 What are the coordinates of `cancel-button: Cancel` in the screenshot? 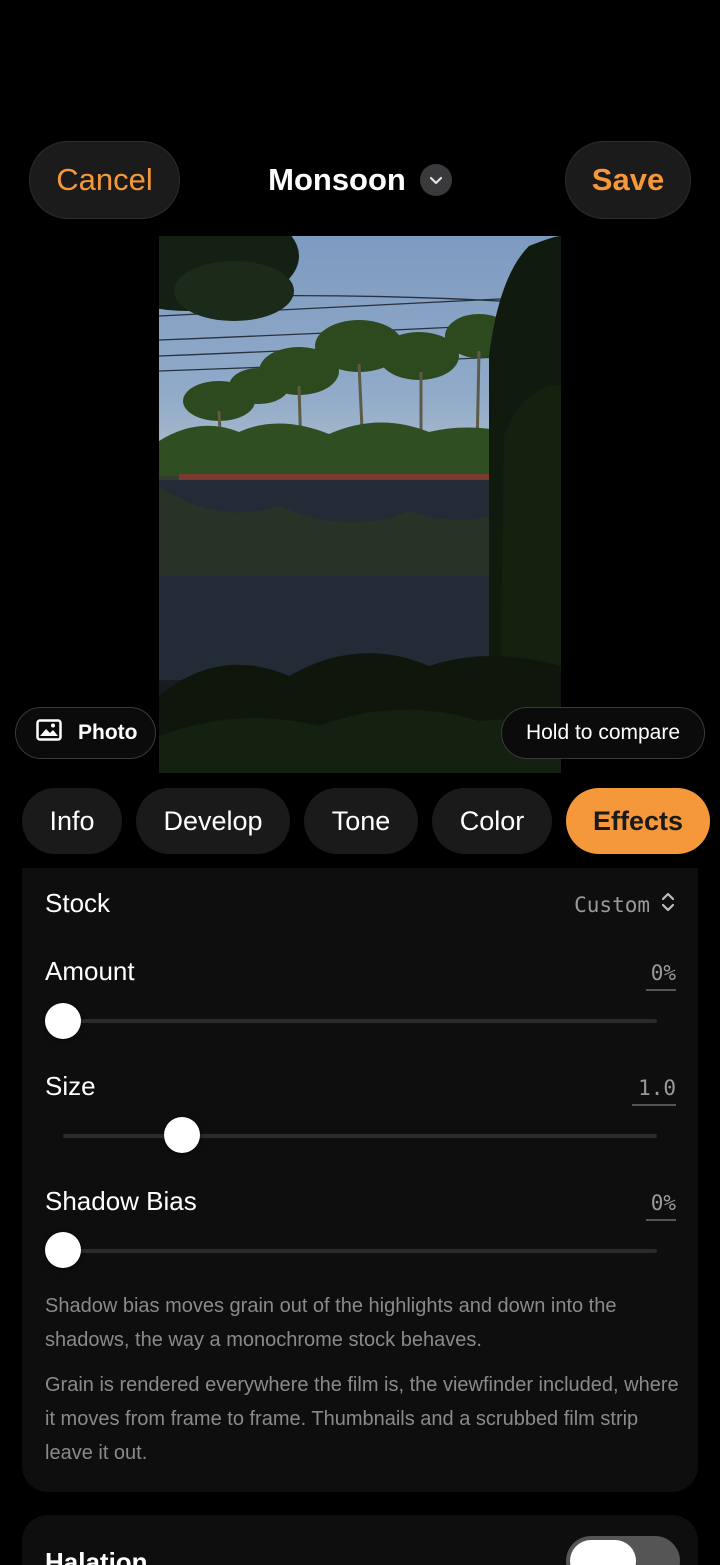 It's located at (104, 180).